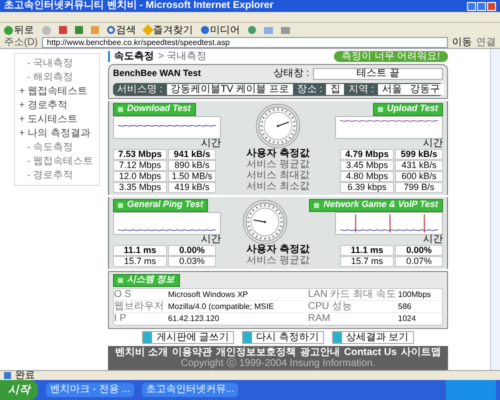  I want to click on info-label: CPU 성능, so click(330, 306).